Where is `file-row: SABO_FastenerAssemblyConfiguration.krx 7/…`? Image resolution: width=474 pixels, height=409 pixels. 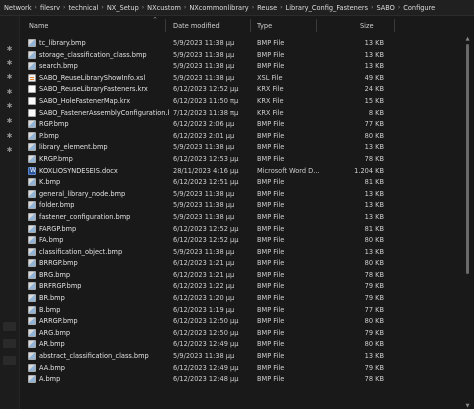 file-row: SABO_FastenerAssemblyConfiguration.krx 7/… is located at coordinates (247, 113).